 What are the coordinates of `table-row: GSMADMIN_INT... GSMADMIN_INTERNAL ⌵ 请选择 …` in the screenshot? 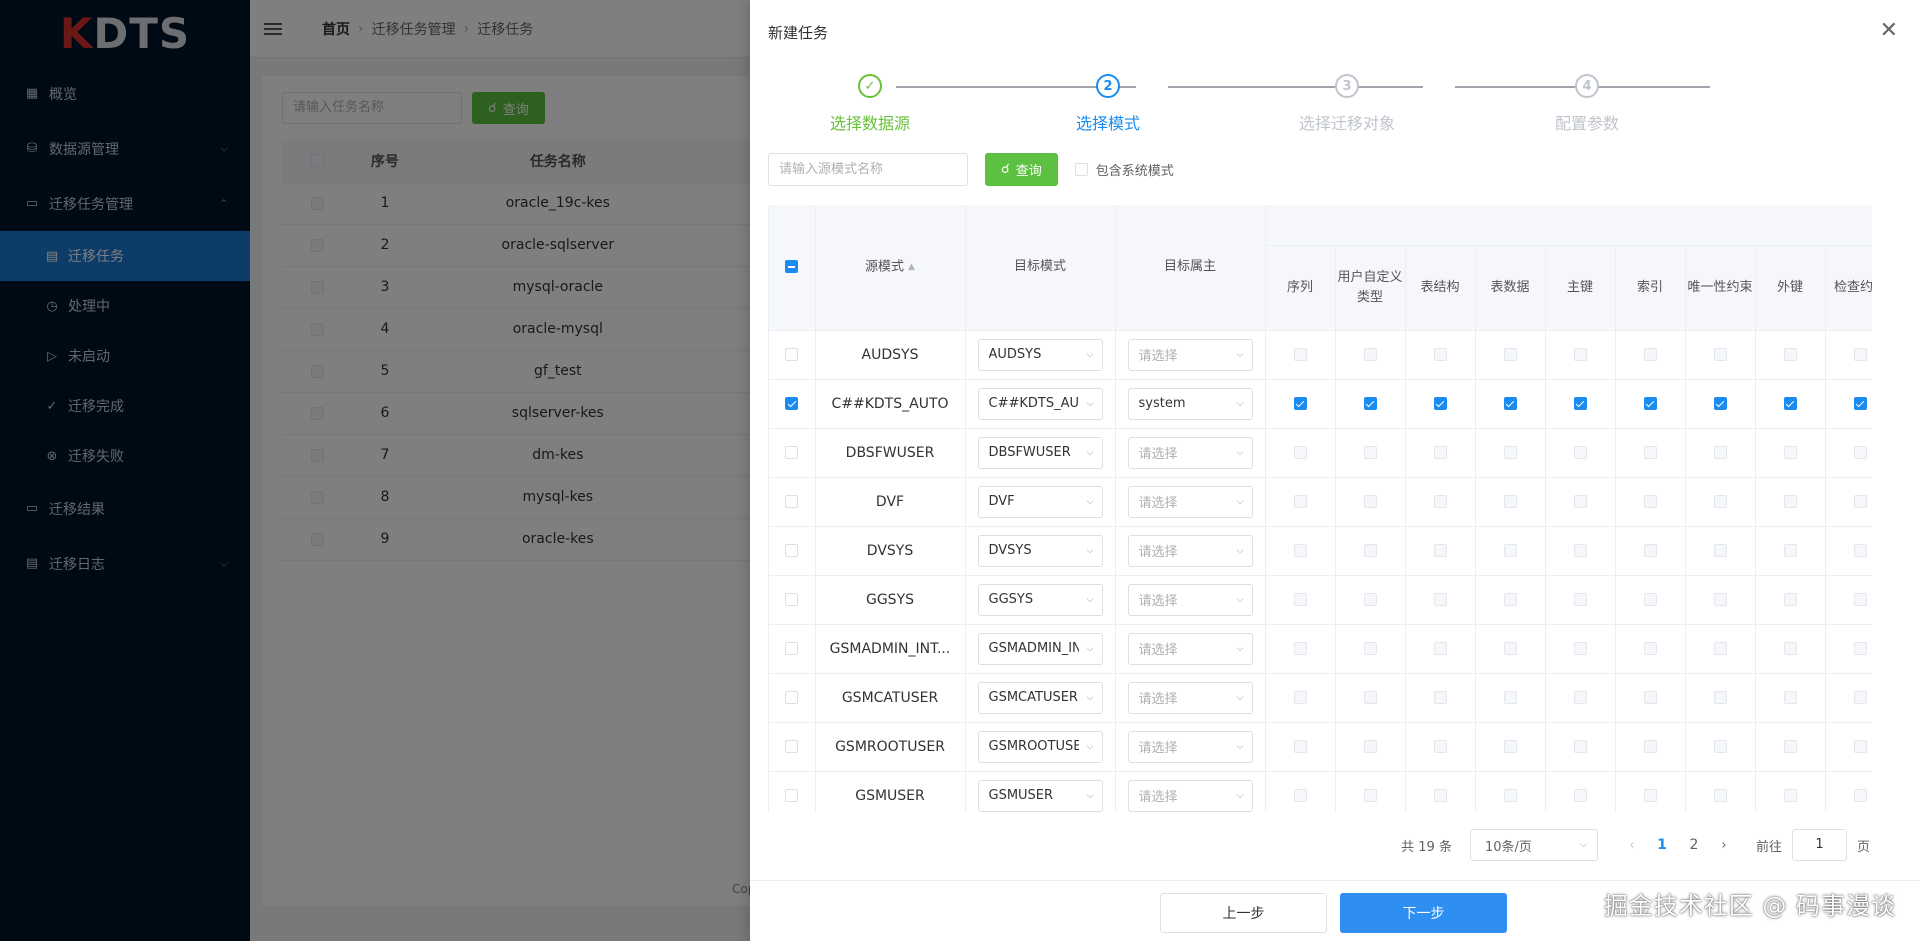 It's located at (1320, 649).